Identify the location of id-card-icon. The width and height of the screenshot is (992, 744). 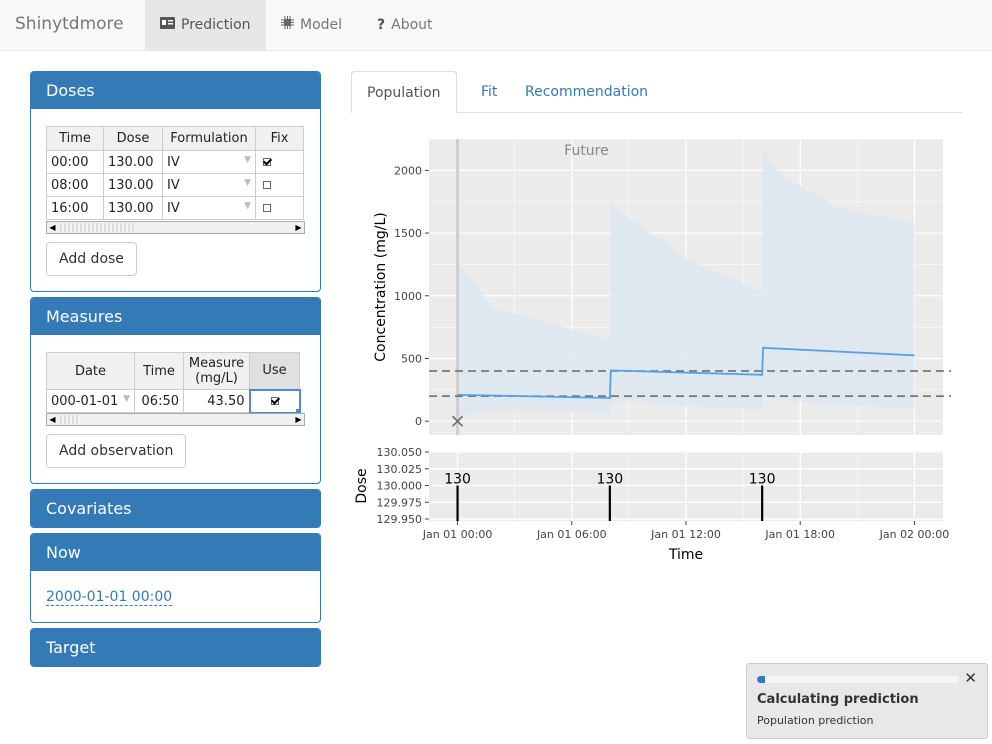
(167, 25).